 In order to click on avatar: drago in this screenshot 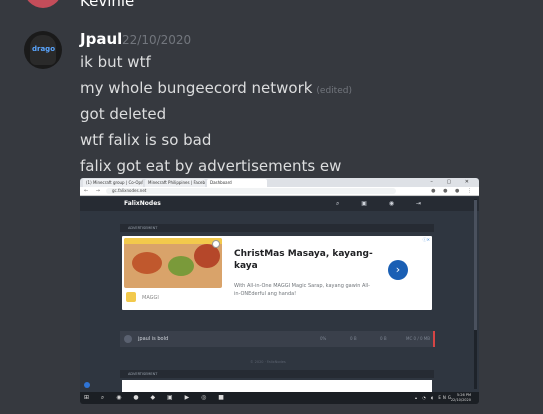, I will do `click(43, 50)`.